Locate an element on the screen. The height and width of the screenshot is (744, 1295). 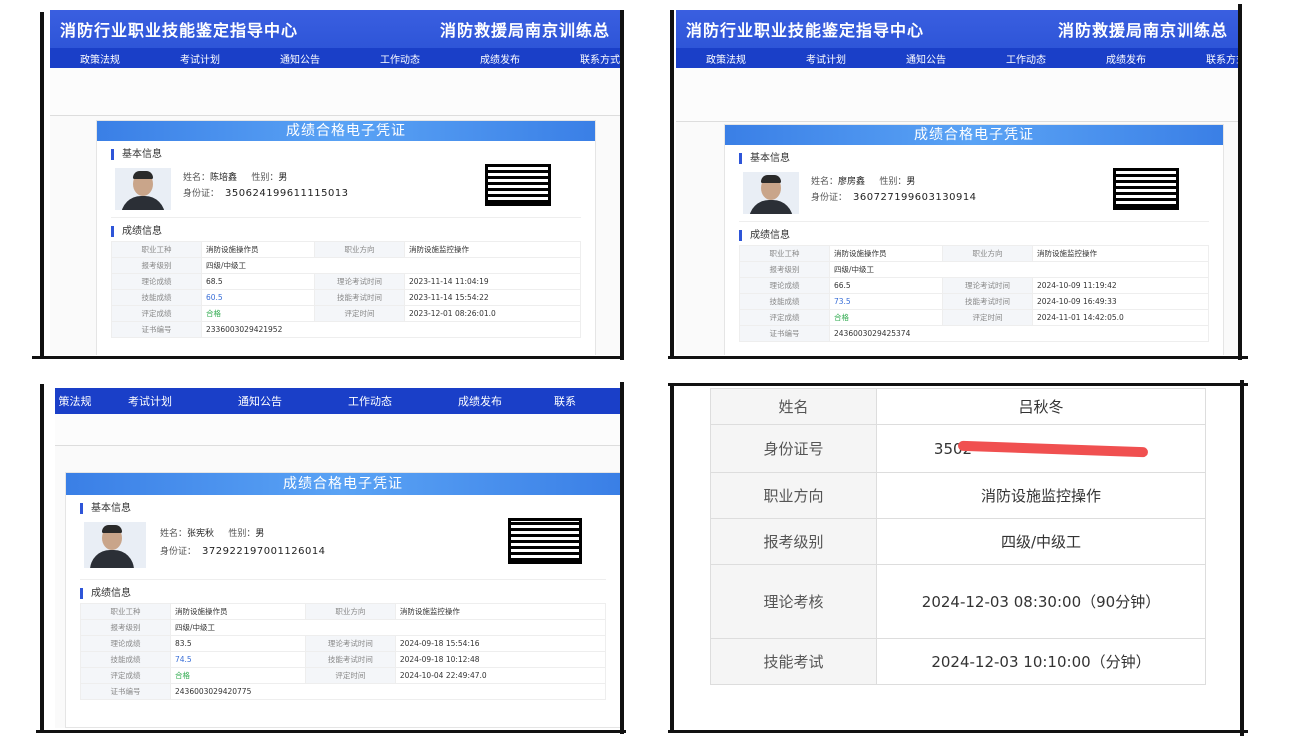
id-line: 身份证： 350624199611115013 is located at coordinates (266, 193).